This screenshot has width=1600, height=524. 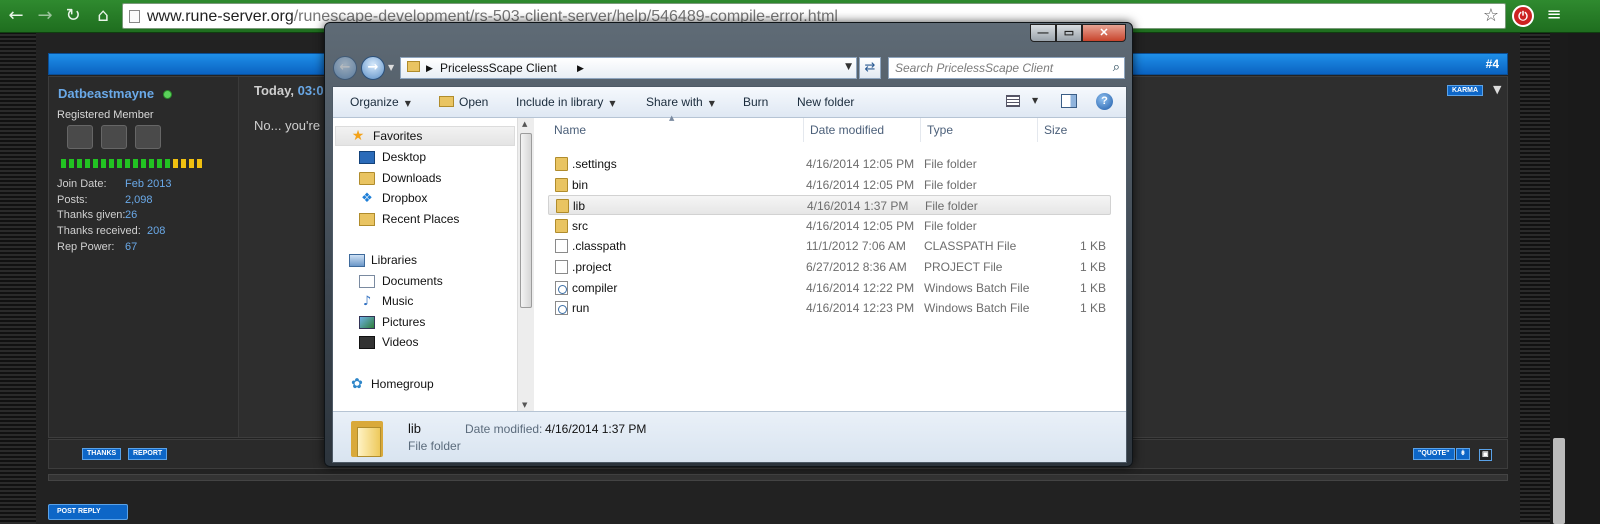 What do you see at coordinates (105, 115) in the screenshot?
I see `user-title: Registered Member` at bounding box center [105, 115].